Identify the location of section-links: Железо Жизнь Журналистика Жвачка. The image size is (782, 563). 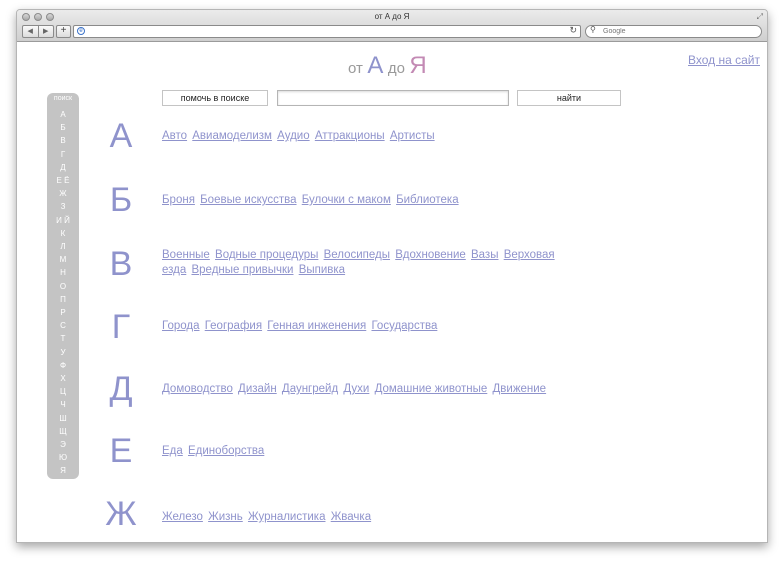
(372, 517).